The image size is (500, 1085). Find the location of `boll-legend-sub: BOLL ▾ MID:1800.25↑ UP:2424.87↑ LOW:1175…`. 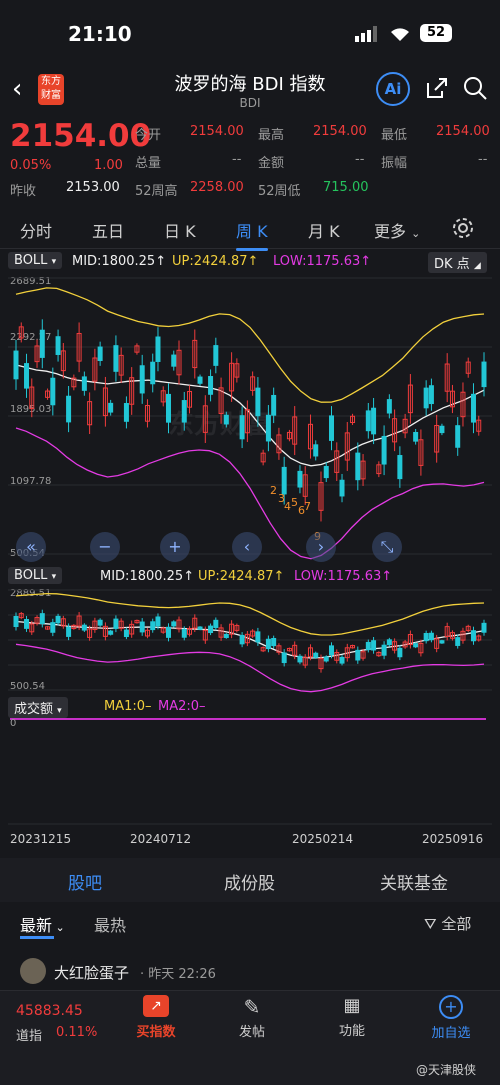

boll-legend-sub: BOLL ▾ MID:1800.25↑ UP:2424.87↑ LOW:1175… is located at coordinates (250, 578).